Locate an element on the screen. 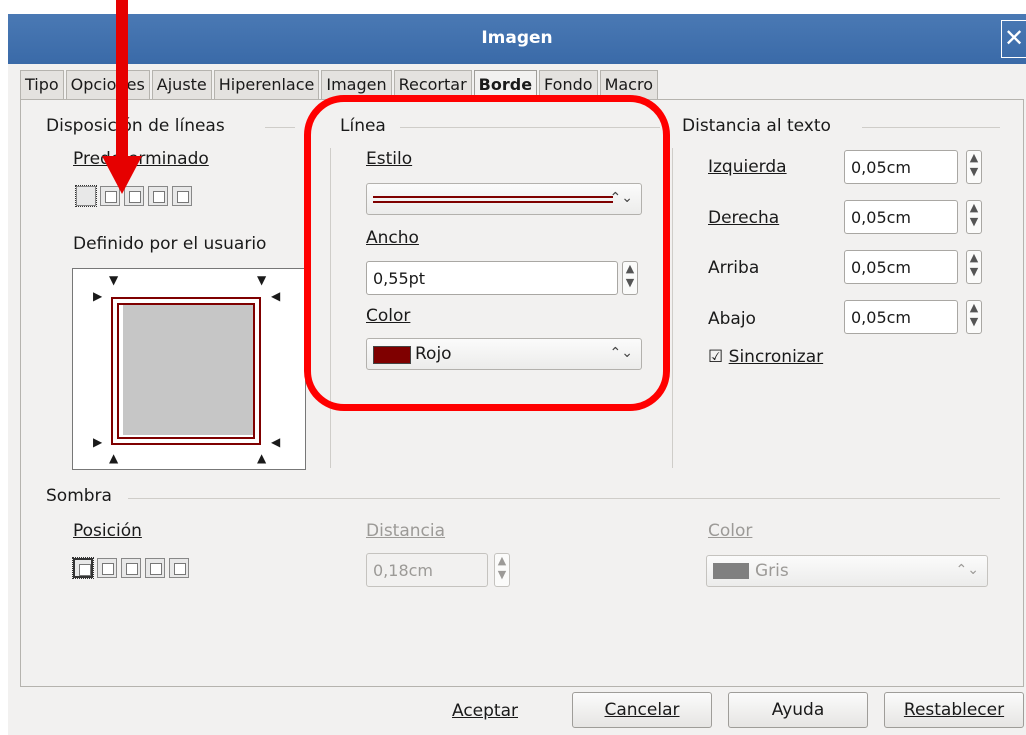  top-value: 0,05cm is located at coordinates (881, 267).